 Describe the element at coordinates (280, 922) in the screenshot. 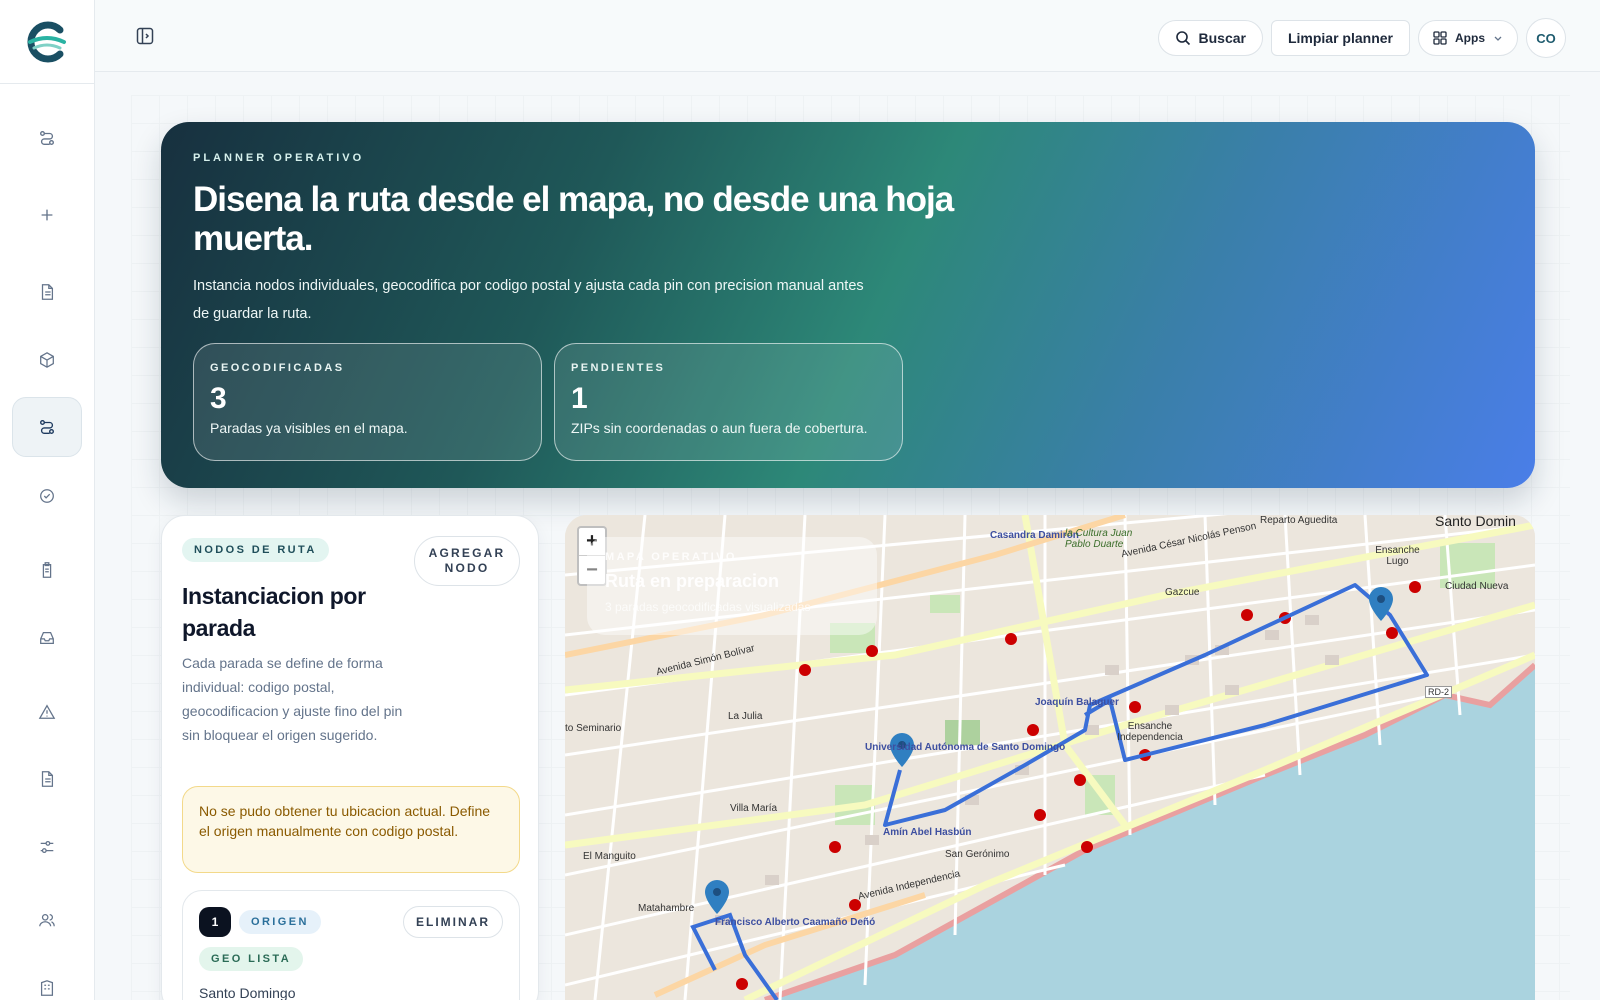

I see `origin-badge: ORIGEN` at that location.